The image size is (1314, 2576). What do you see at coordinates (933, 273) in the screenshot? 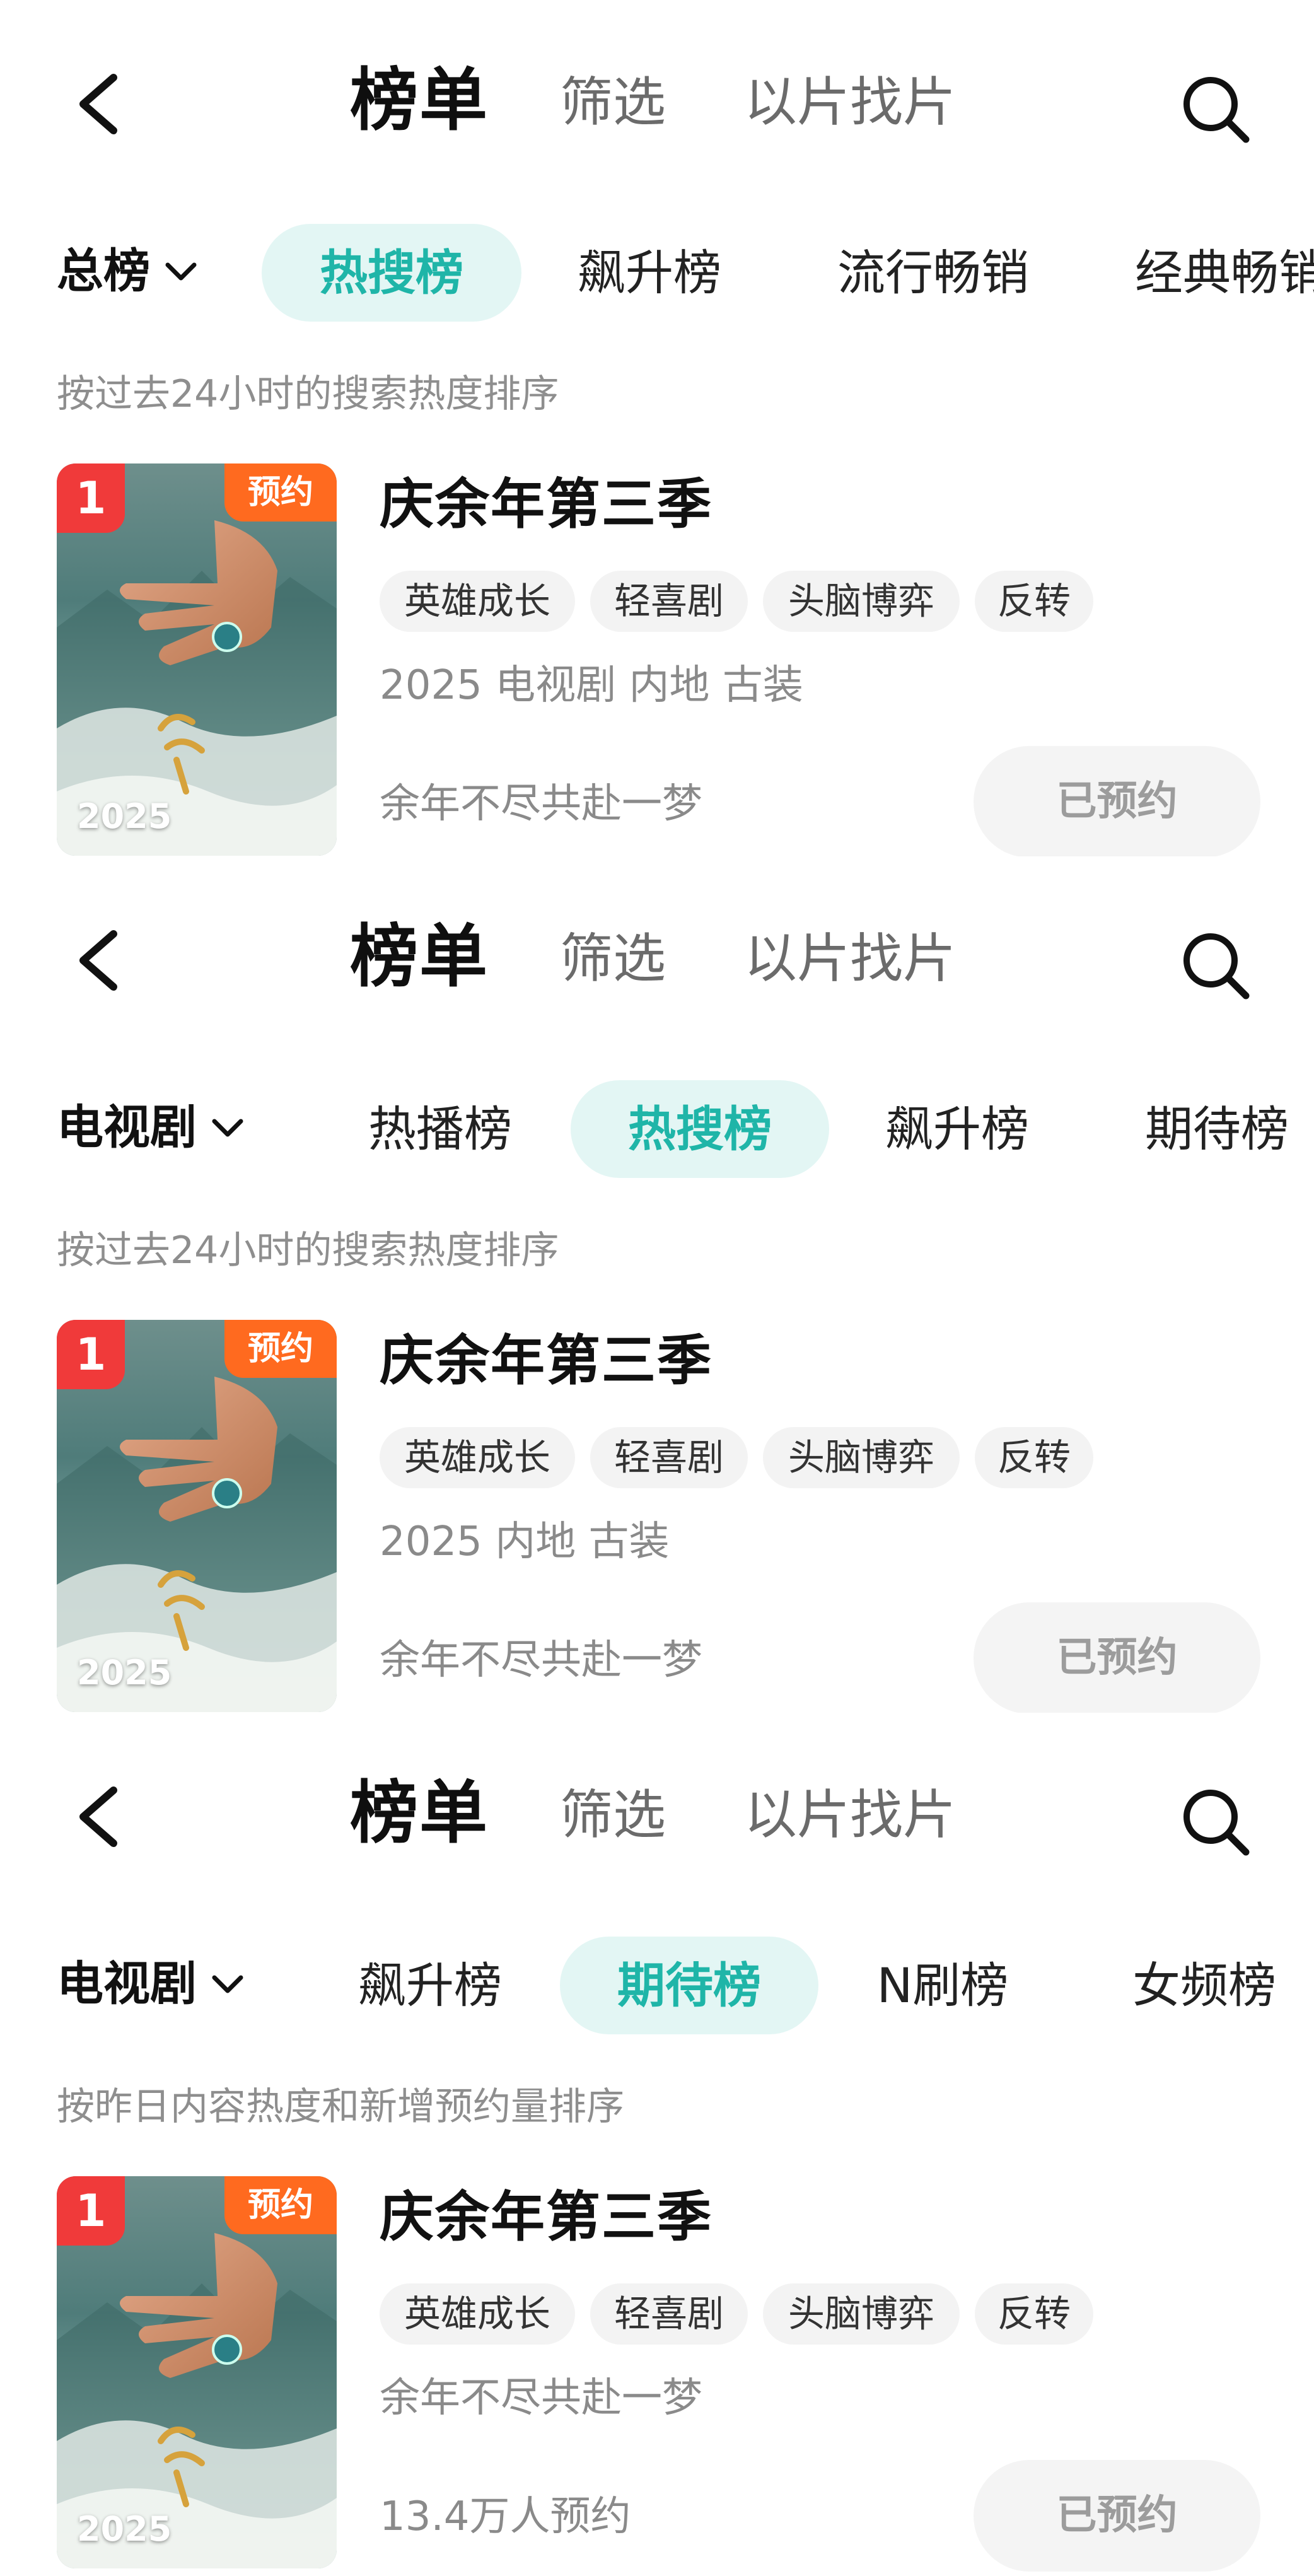
I see `chip-popular-bestsellers: 流行畅销` at bounding box center [933, 273].